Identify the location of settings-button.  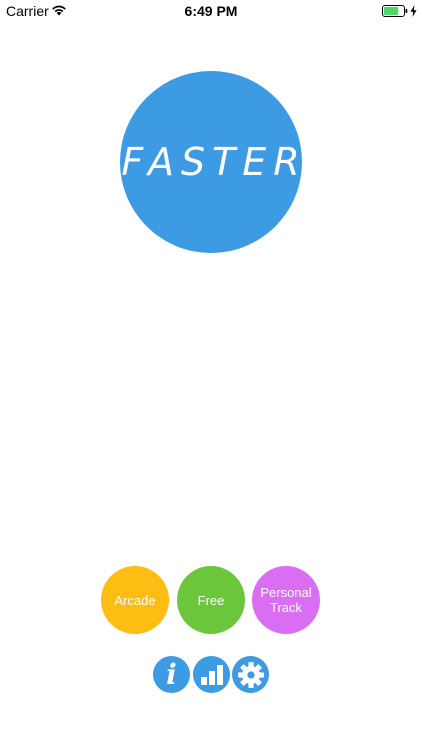
(250, 674).